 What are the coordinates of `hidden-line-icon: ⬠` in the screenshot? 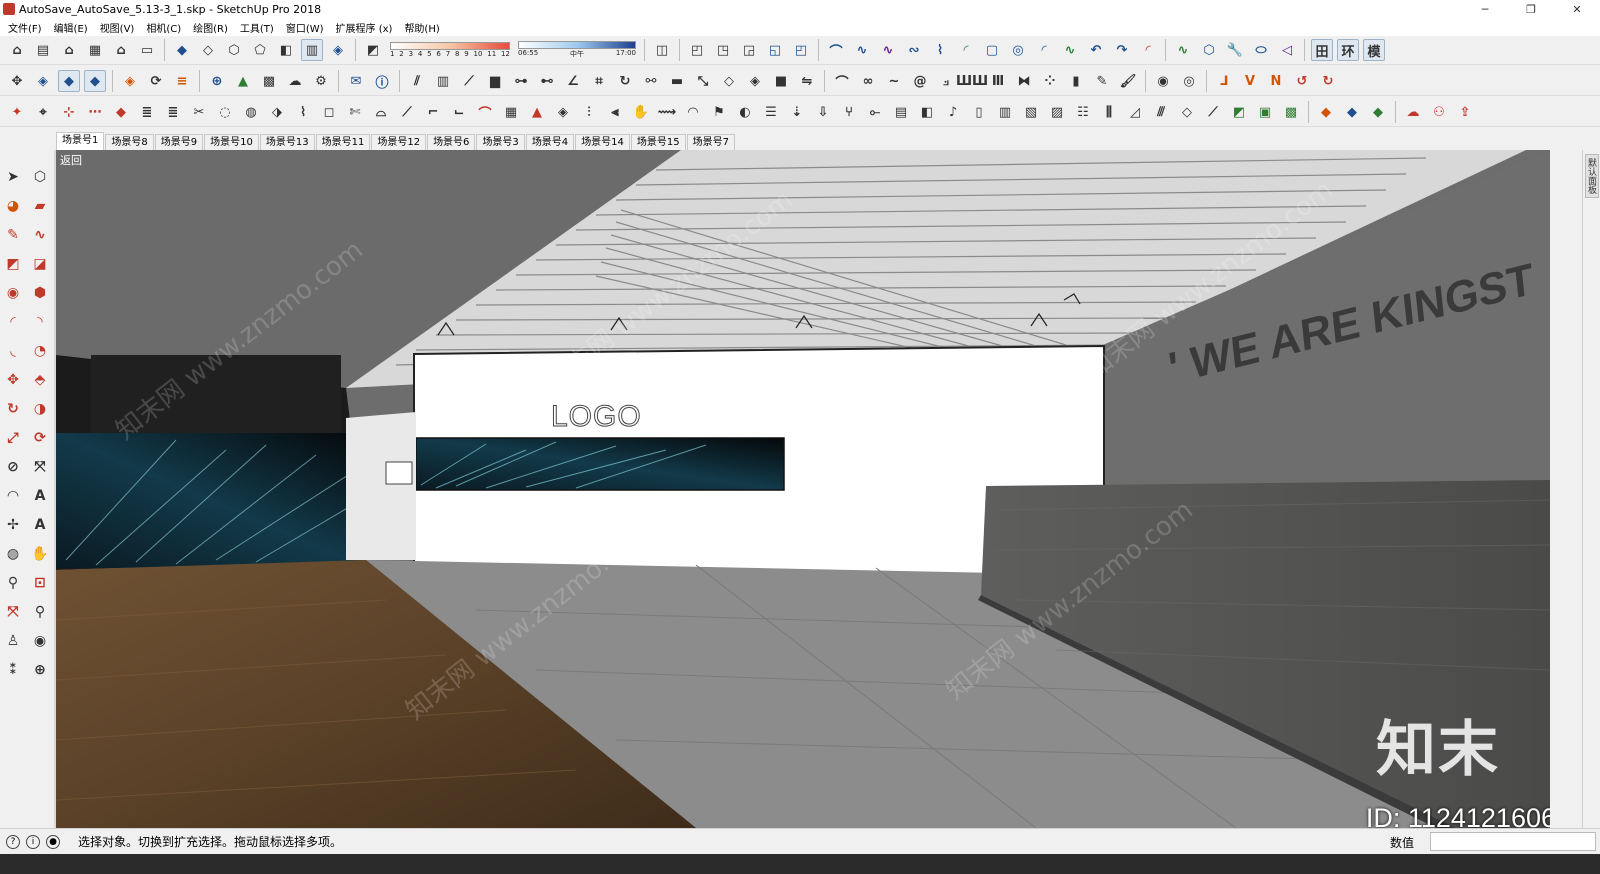 It's located at (260, 50).